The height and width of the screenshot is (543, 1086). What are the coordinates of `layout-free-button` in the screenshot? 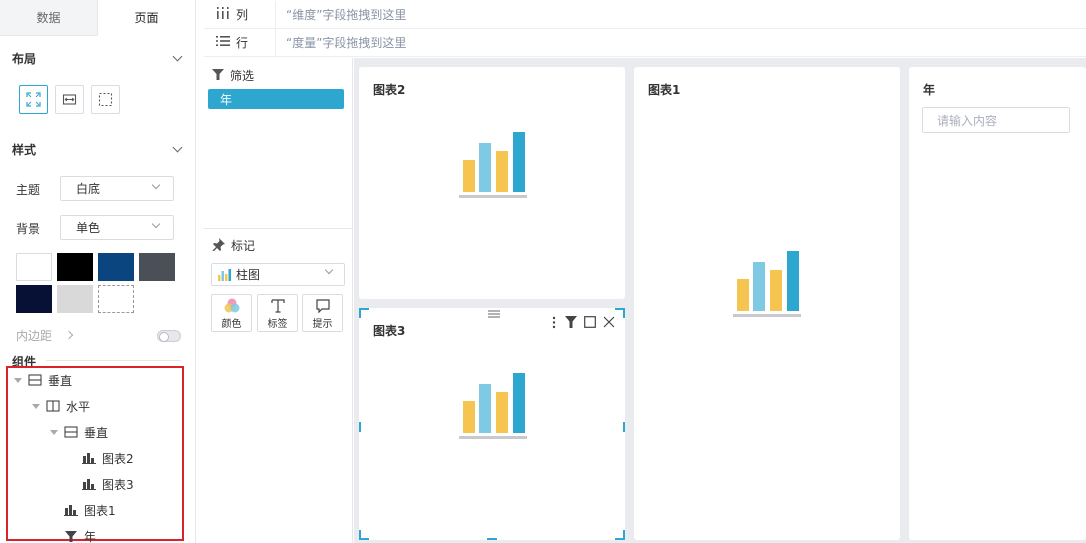 It's located at (105, 99).